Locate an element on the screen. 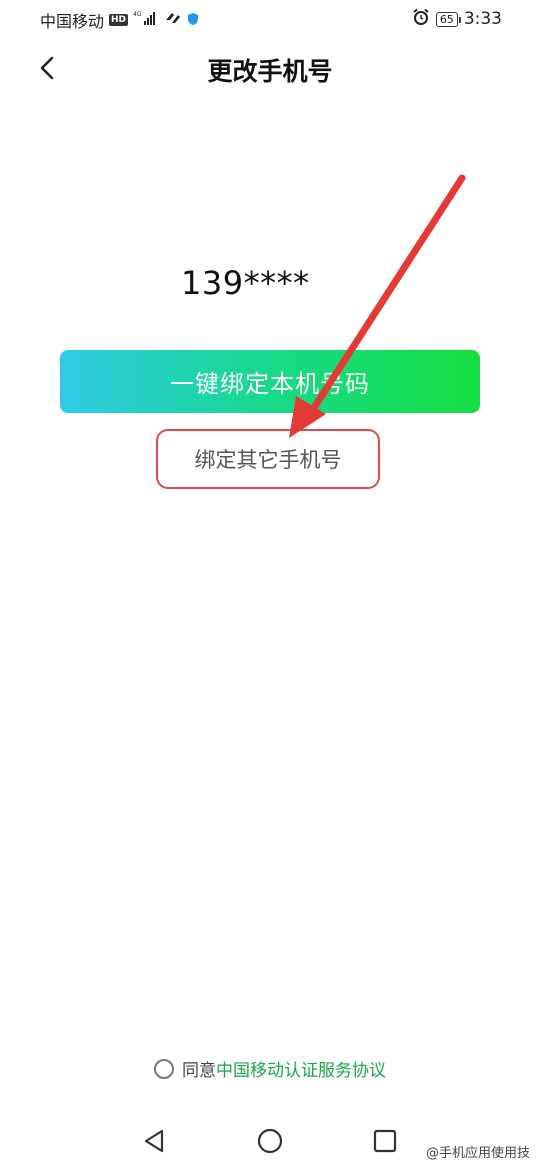  network-type: 4G is located at coordinates (137, 14).